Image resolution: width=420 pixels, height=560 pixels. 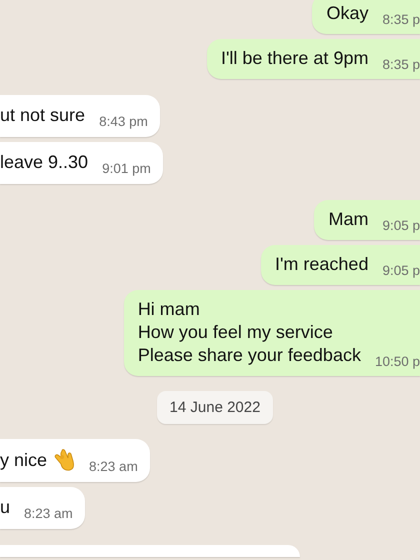 What do you see at coordinates (44, 162) in the screenshot?
I see `message-text: leave 9..30` at bounding box center [44, 162].